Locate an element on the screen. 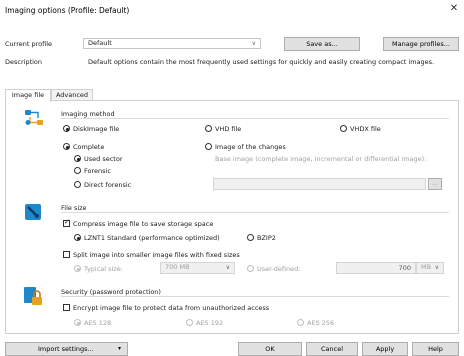 This screenshot has width=464, height=356. complete-radio is located at coordinates (66, 146).